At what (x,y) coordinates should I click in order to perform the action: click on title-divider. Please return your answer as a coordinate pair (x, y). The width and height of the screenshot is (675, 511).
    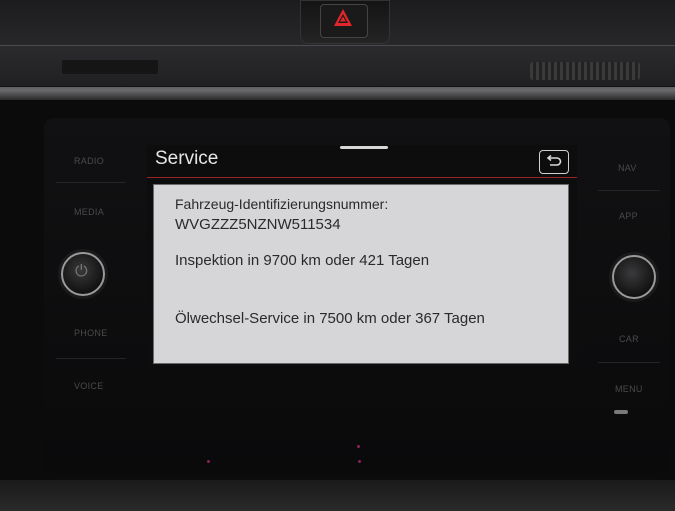
    Looking at the image, I should click on (362, 177).